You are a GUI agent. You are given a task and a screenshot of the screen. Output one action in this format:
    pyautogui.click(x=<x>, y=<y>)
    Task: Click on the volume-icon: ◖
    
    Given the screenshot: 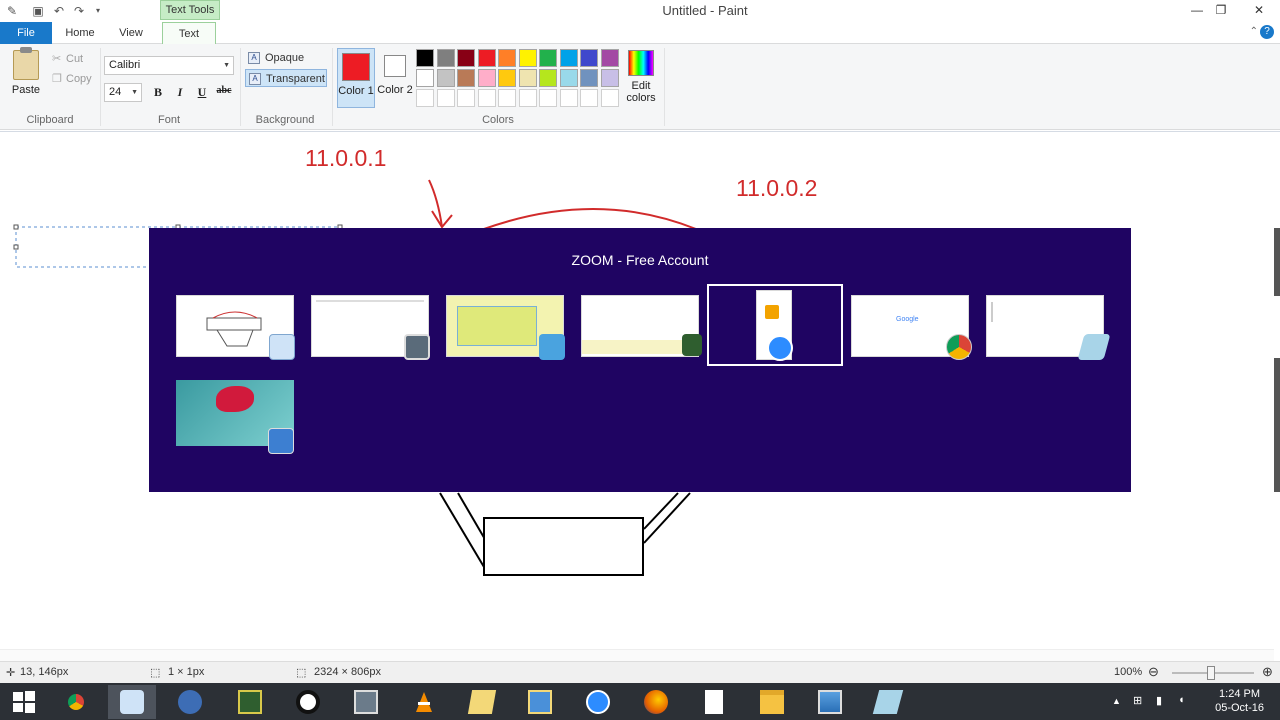 What is the action you would take?
    pyautogui.click(x=1181, y=700)
    